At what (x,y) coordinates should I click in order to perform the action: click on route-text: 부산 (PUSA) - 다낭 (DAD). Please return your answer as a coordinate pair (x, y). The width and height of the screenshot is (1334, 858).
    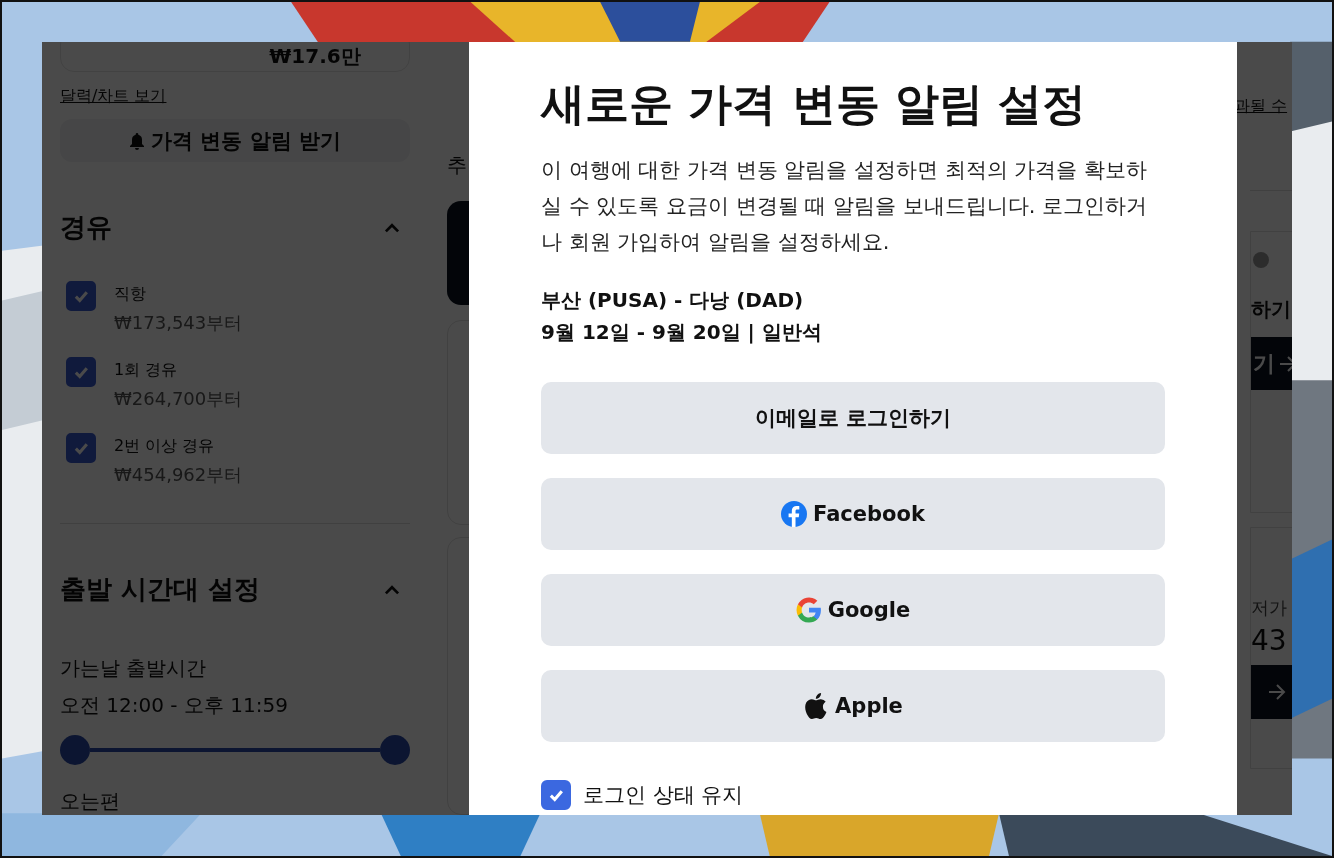
    Looking at the image, I should click on (673, 300).